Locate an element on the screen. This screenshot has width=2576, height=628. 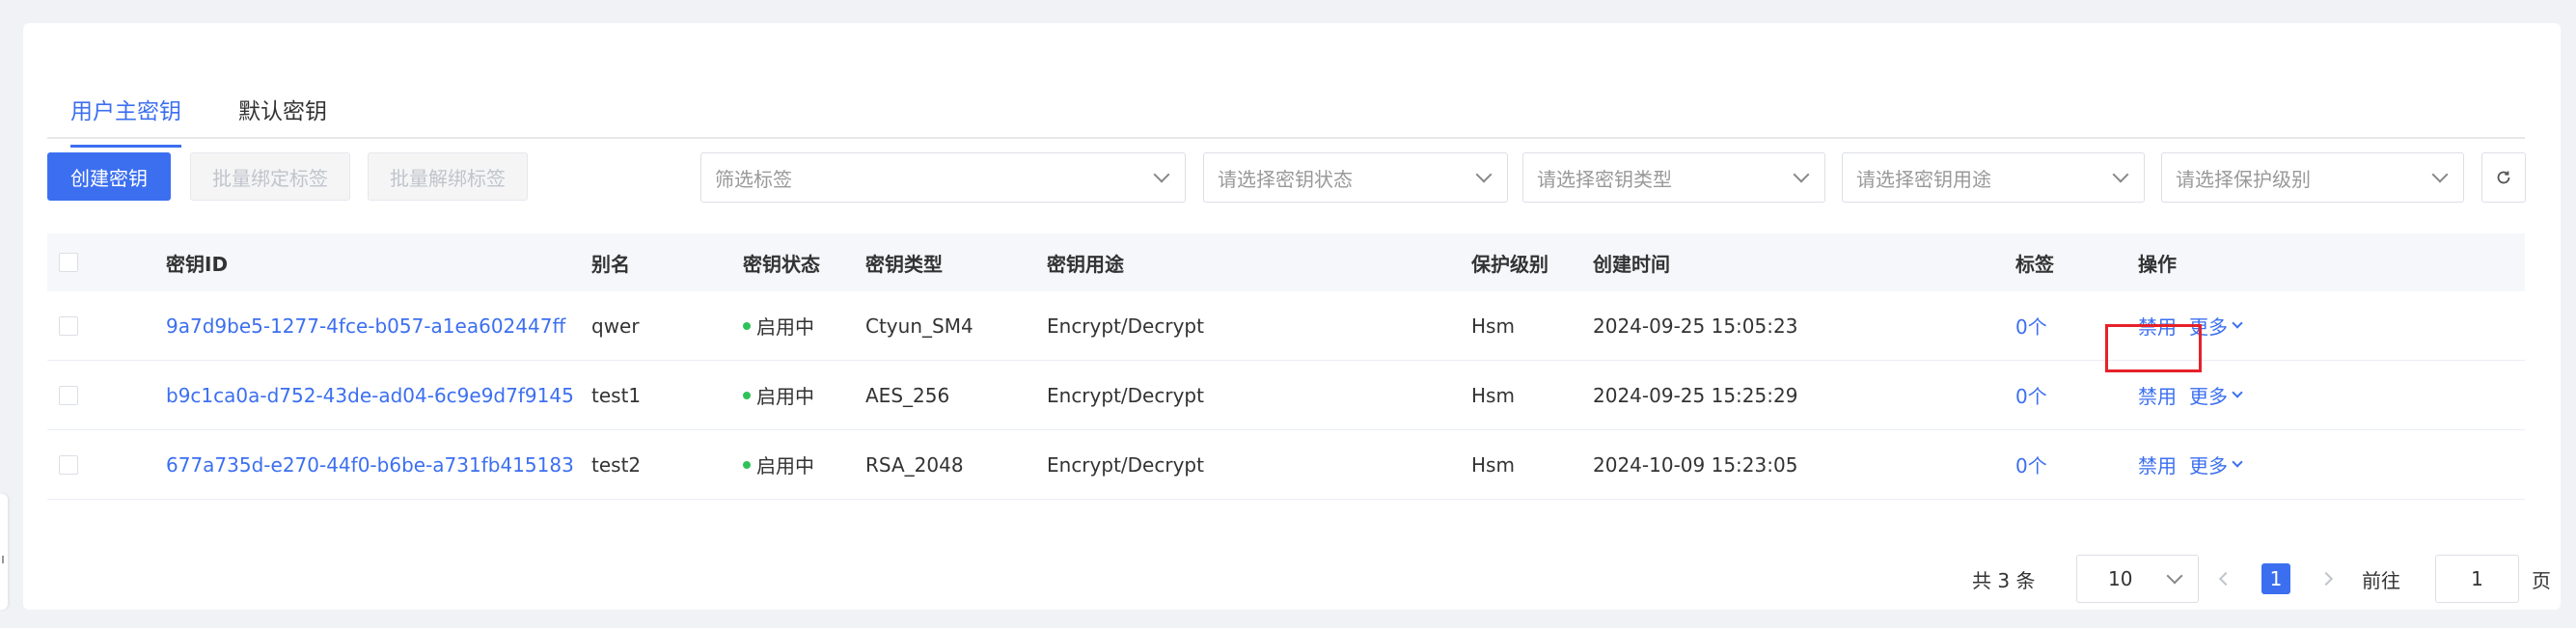
header-alias: 别名 is located at coordinates (611, 264).